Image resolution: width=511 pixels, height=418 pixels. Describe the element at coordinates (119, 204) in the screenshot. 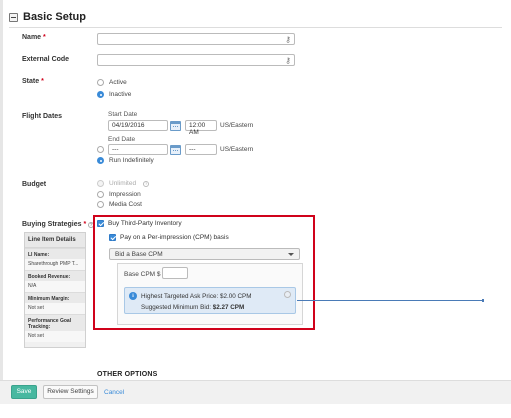

I see `budget-option-media-cost: Media Cost` at that location.